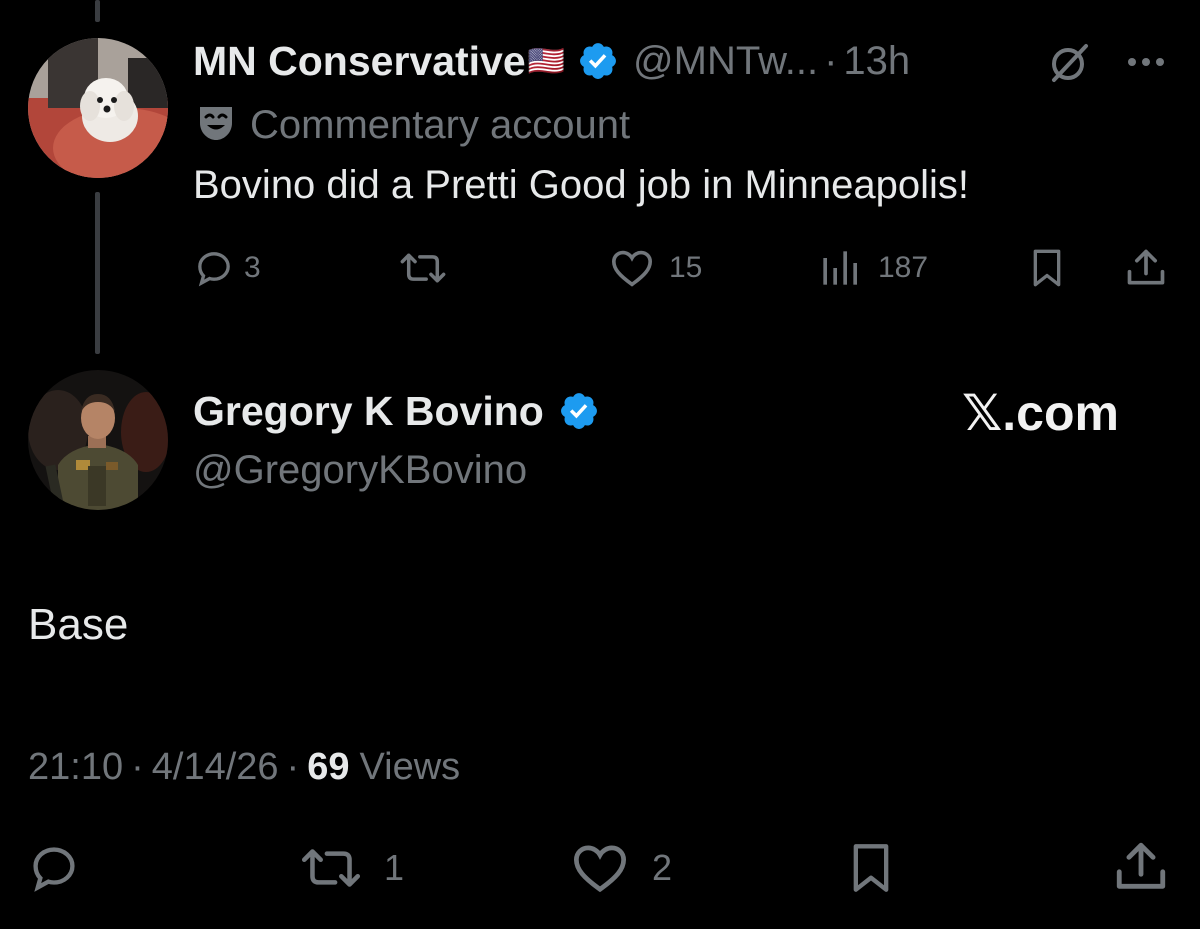  What do you see at coordinates (840, 268) in the screenshot?
I see `analytics-icon` at bounding box center [840, 268].